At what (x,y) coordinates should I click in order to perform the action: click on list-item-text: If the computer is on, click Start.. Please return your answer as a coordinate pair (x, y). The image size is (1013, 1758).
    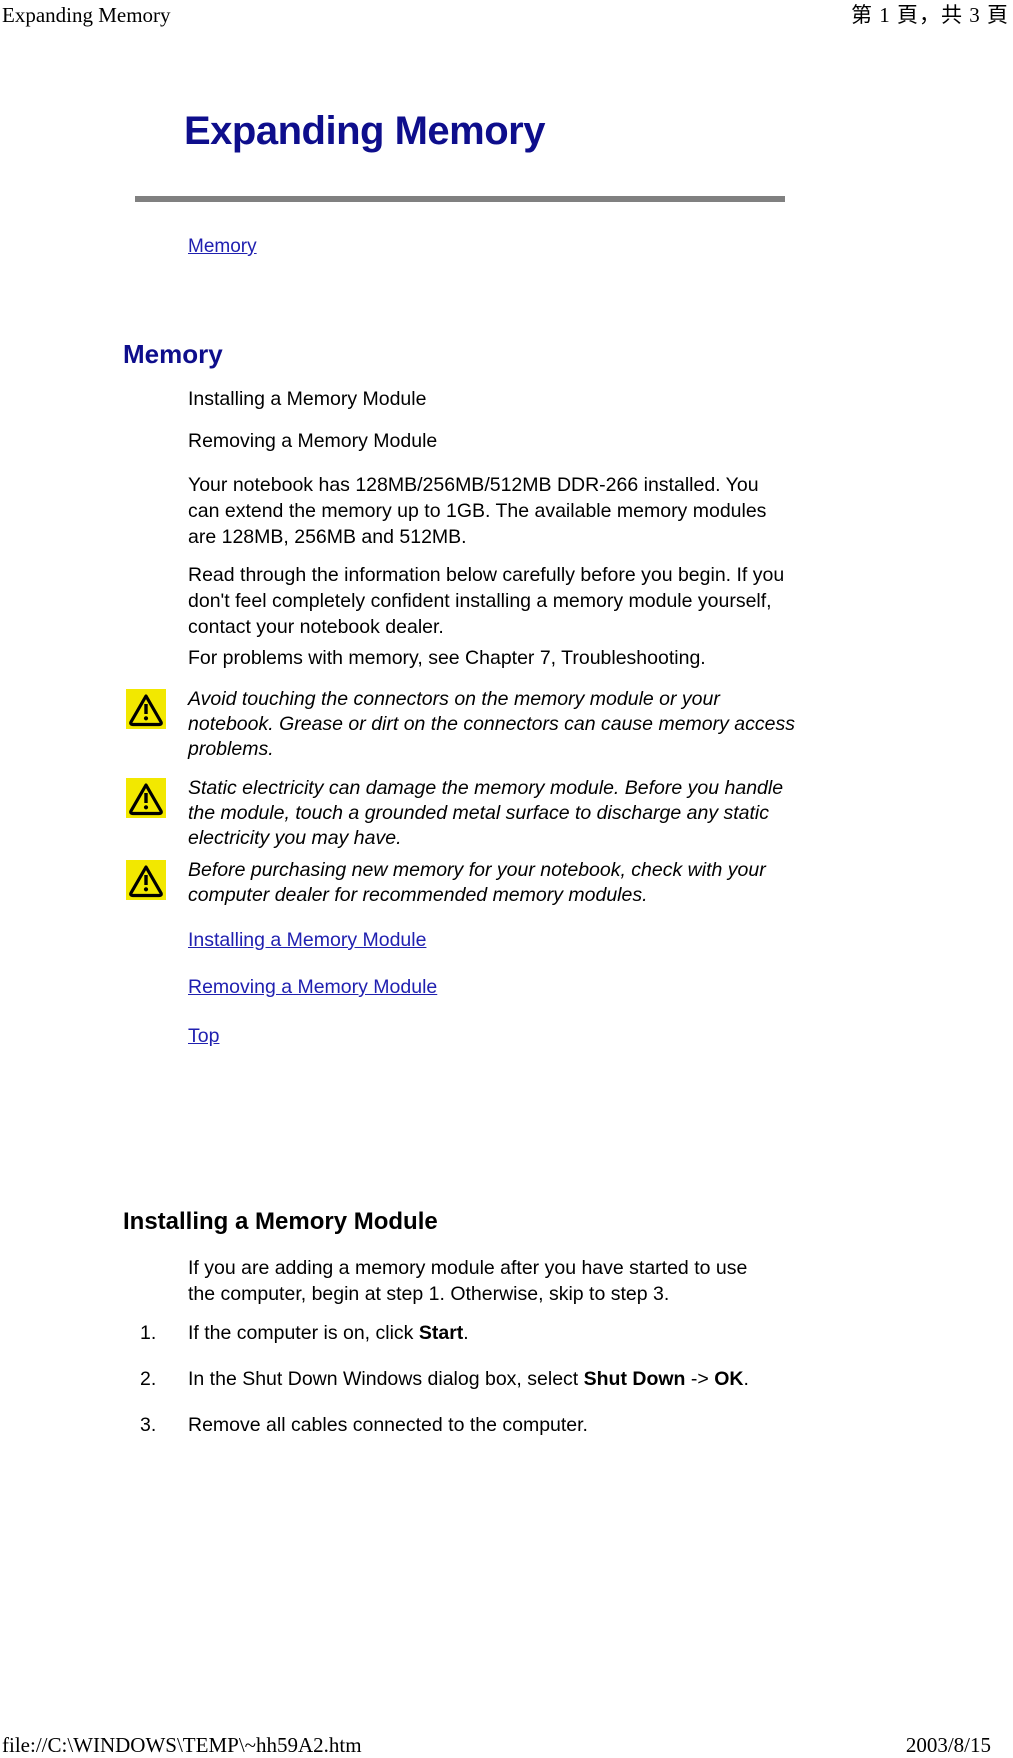
    Looking at the image, I should click on (498, 1333).